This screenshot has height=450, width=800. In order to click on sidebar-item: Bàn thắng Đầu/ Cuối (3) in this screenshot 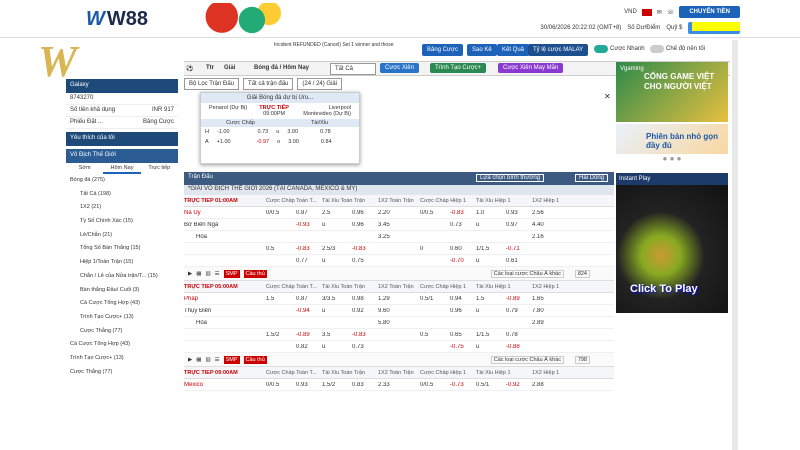, I will do `click(122, 291)`.